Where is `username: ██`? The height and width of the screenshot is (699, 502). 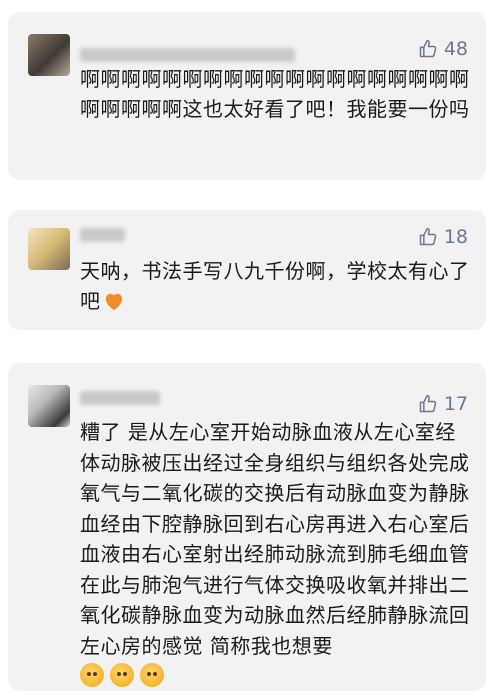 username: ██ is located at coordinates (102, 235).